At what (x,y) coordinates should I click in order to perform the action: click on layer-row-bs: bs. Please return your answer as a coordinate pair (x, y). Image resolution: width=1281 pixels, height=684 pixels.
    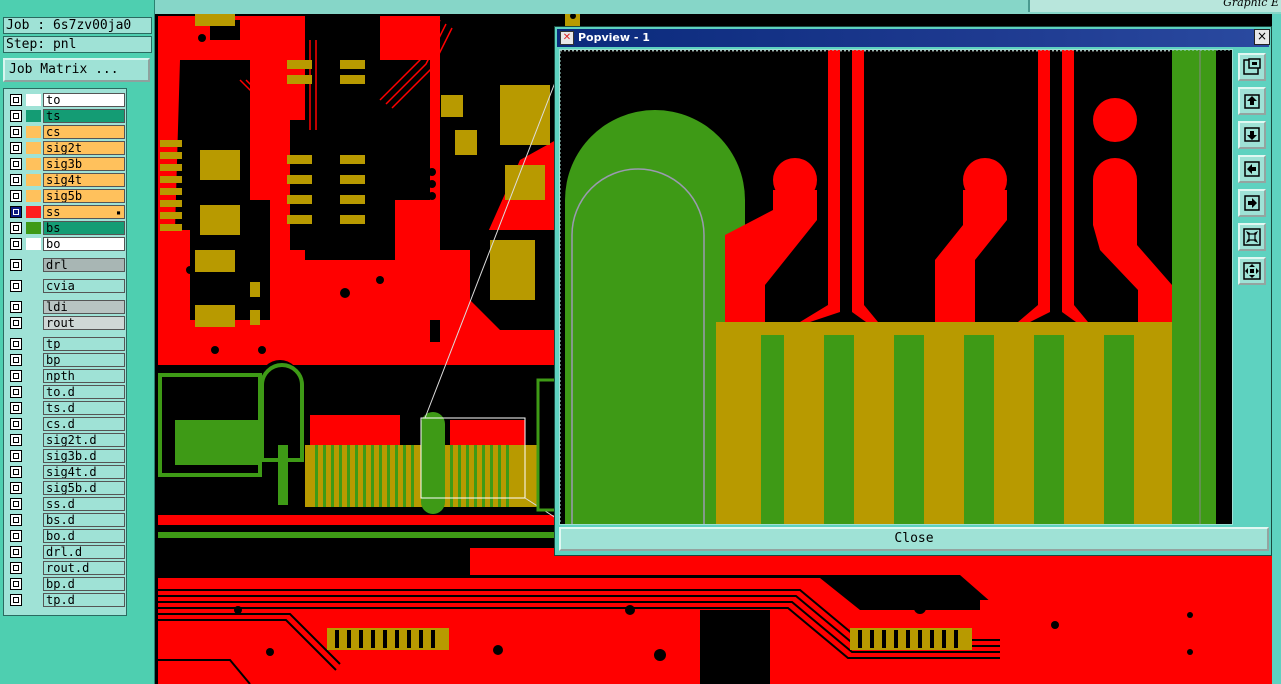
    Looking at the image, I should click on (68, 228).